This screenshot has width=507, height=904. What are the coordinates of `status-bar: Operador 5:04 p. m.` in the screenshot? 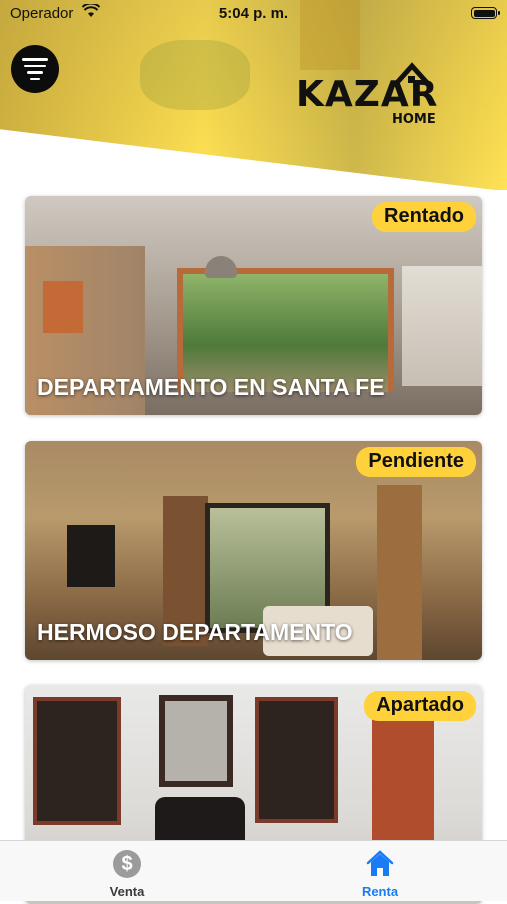 It's located at (253, 14).